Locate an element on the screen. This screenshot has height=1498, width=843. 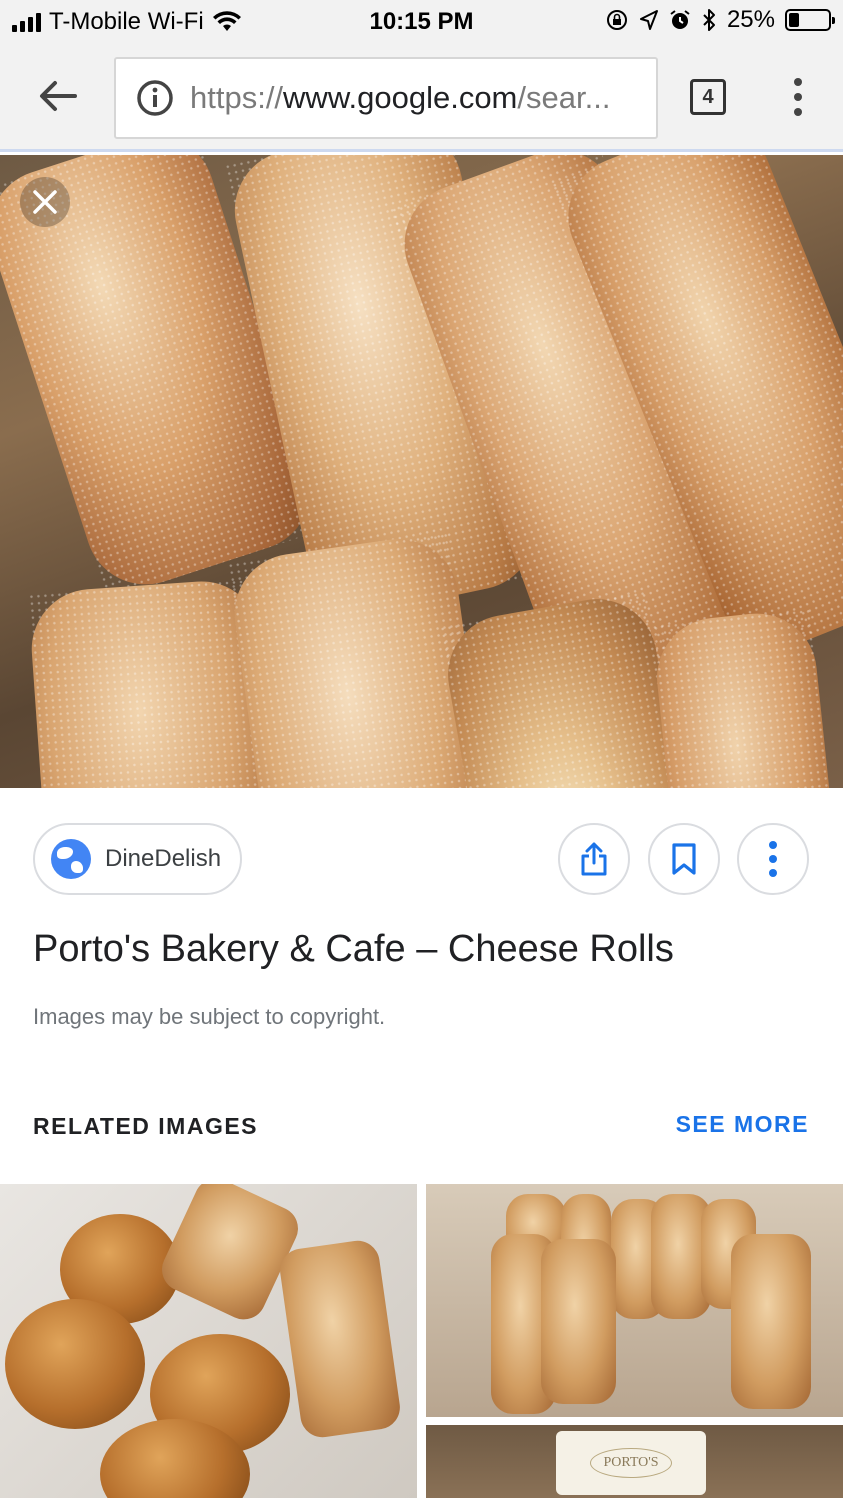
url-scheme: https:// is located at coordinates (237, 97).